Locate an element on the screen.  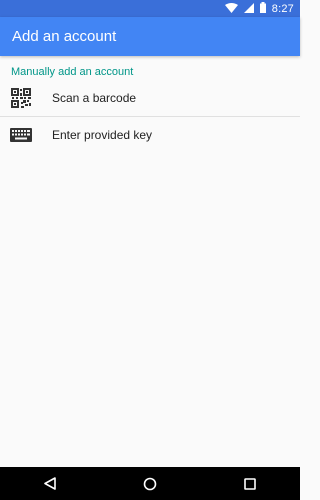
option-label: Enter provided key is located at coordinates (102, 135).